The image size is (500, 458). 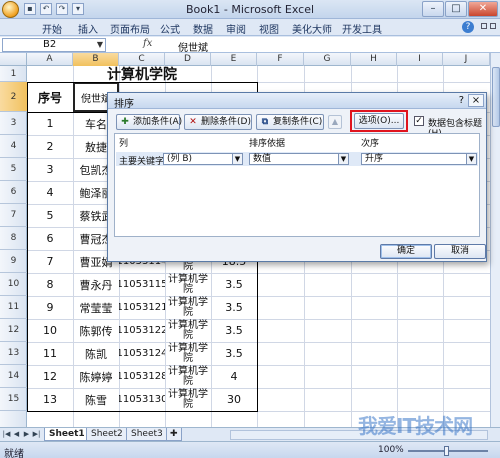 I want to click on table-cell: 5, so click(x=50, y=215).